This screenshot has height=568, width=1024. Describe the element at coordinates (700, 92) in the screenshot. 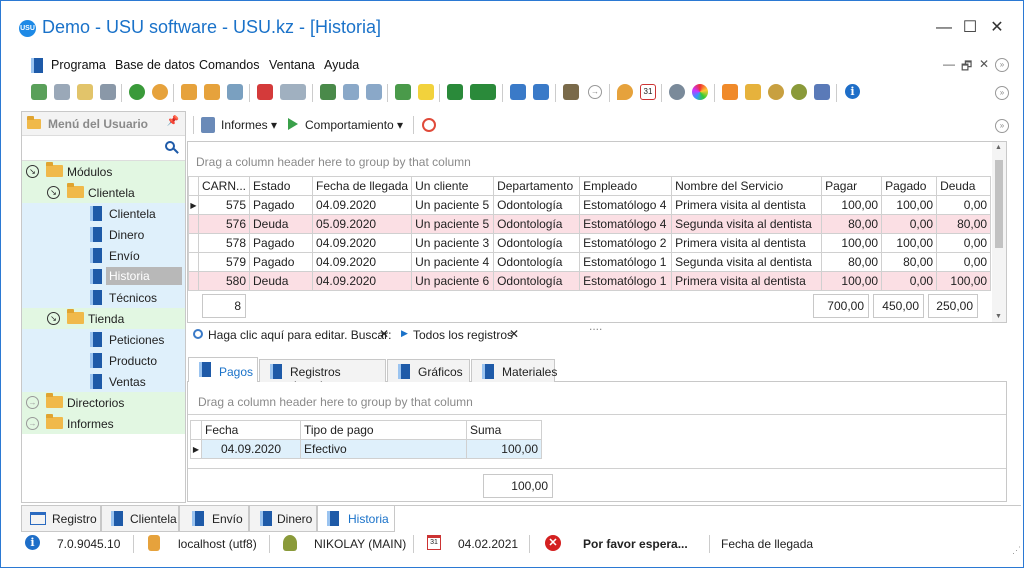

I see `color-palette-icon` at that location.